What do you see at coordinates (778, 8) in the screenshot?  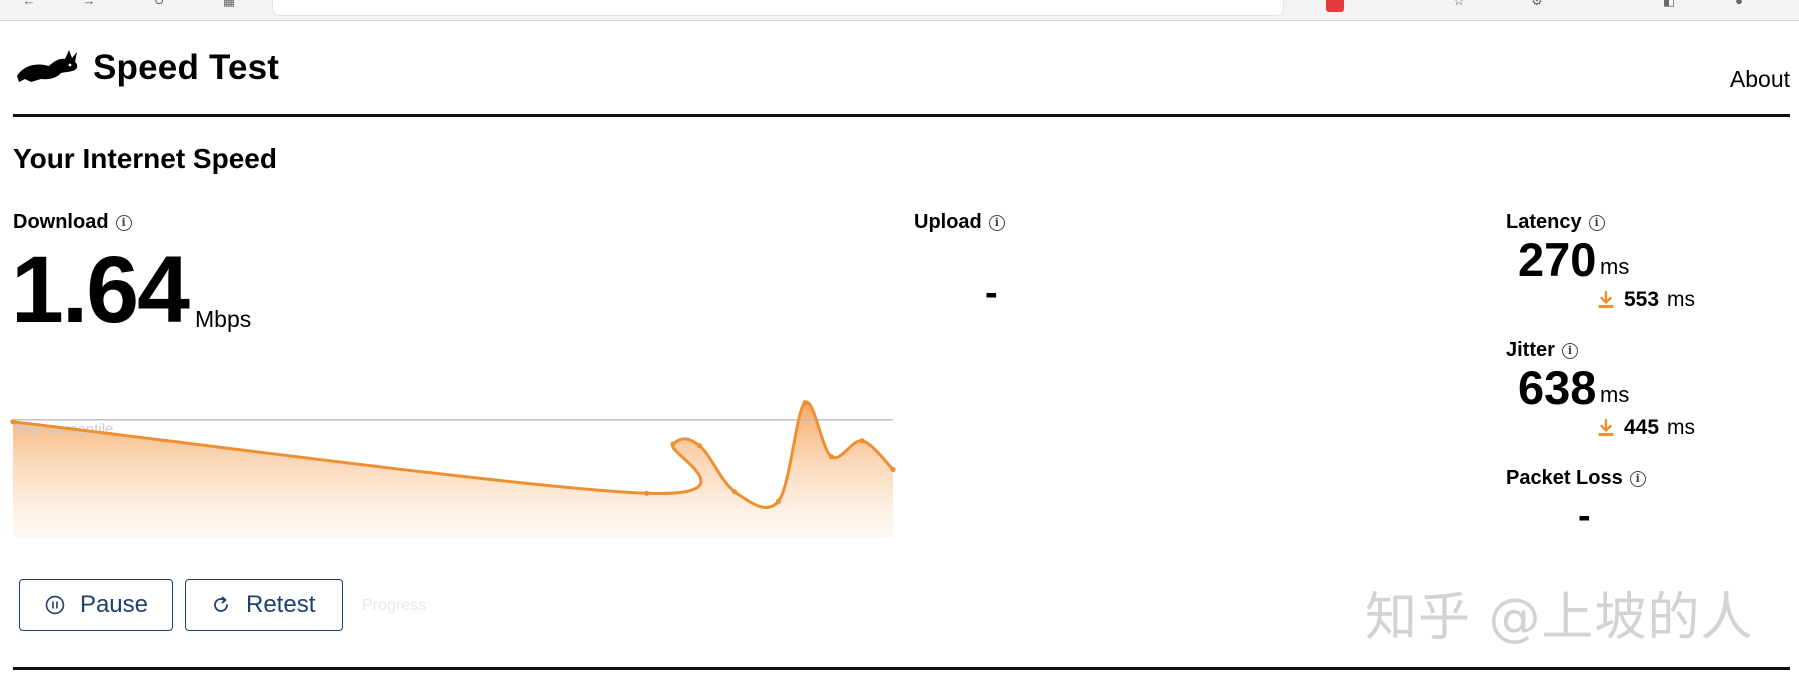 I see `address-bar` at bounding box center [778, 8].